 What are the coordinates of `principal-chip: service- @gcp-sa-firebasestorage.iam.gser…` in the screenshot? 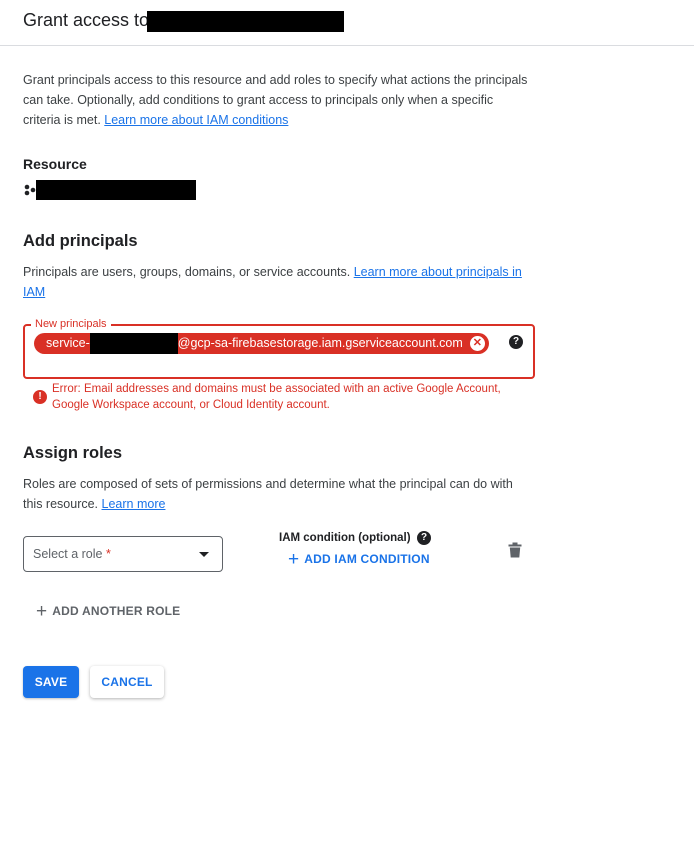 It's located at (261, 343).